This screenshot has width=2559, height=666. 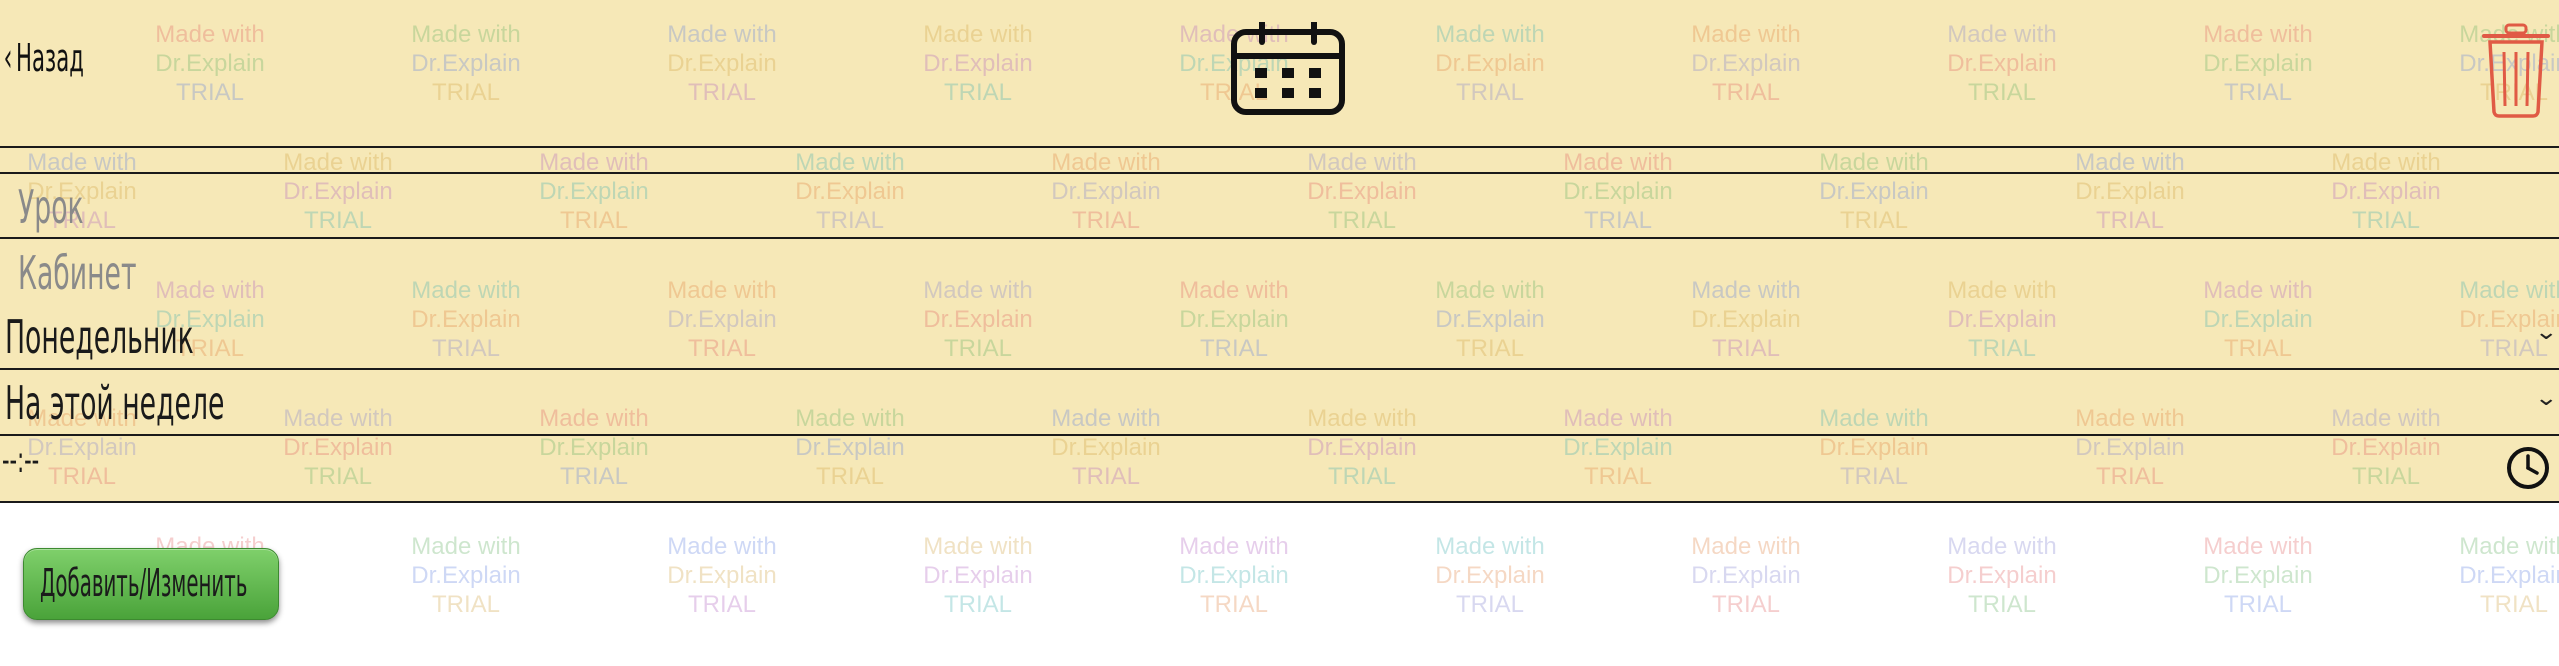 I want to click on time-input: --:--, so click(x=1279, y=468).